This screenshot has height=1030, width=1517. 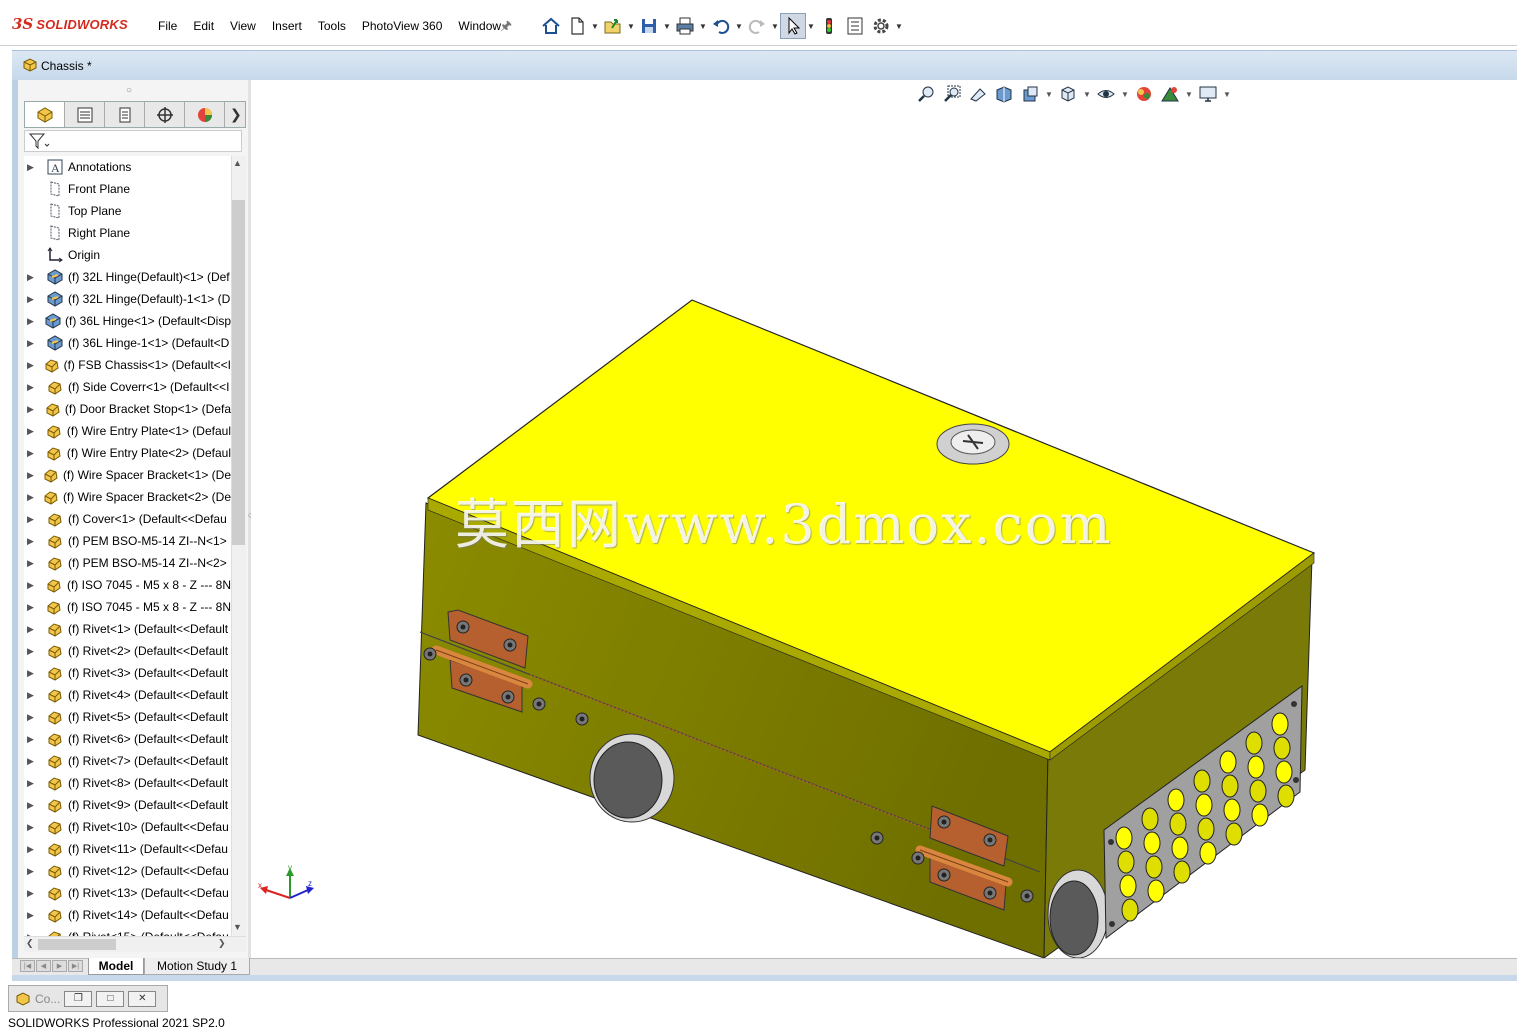 What do you see at coordinates (649, 26) in the screenshot?
I see `save-icon` at bounding box center [649, 26].